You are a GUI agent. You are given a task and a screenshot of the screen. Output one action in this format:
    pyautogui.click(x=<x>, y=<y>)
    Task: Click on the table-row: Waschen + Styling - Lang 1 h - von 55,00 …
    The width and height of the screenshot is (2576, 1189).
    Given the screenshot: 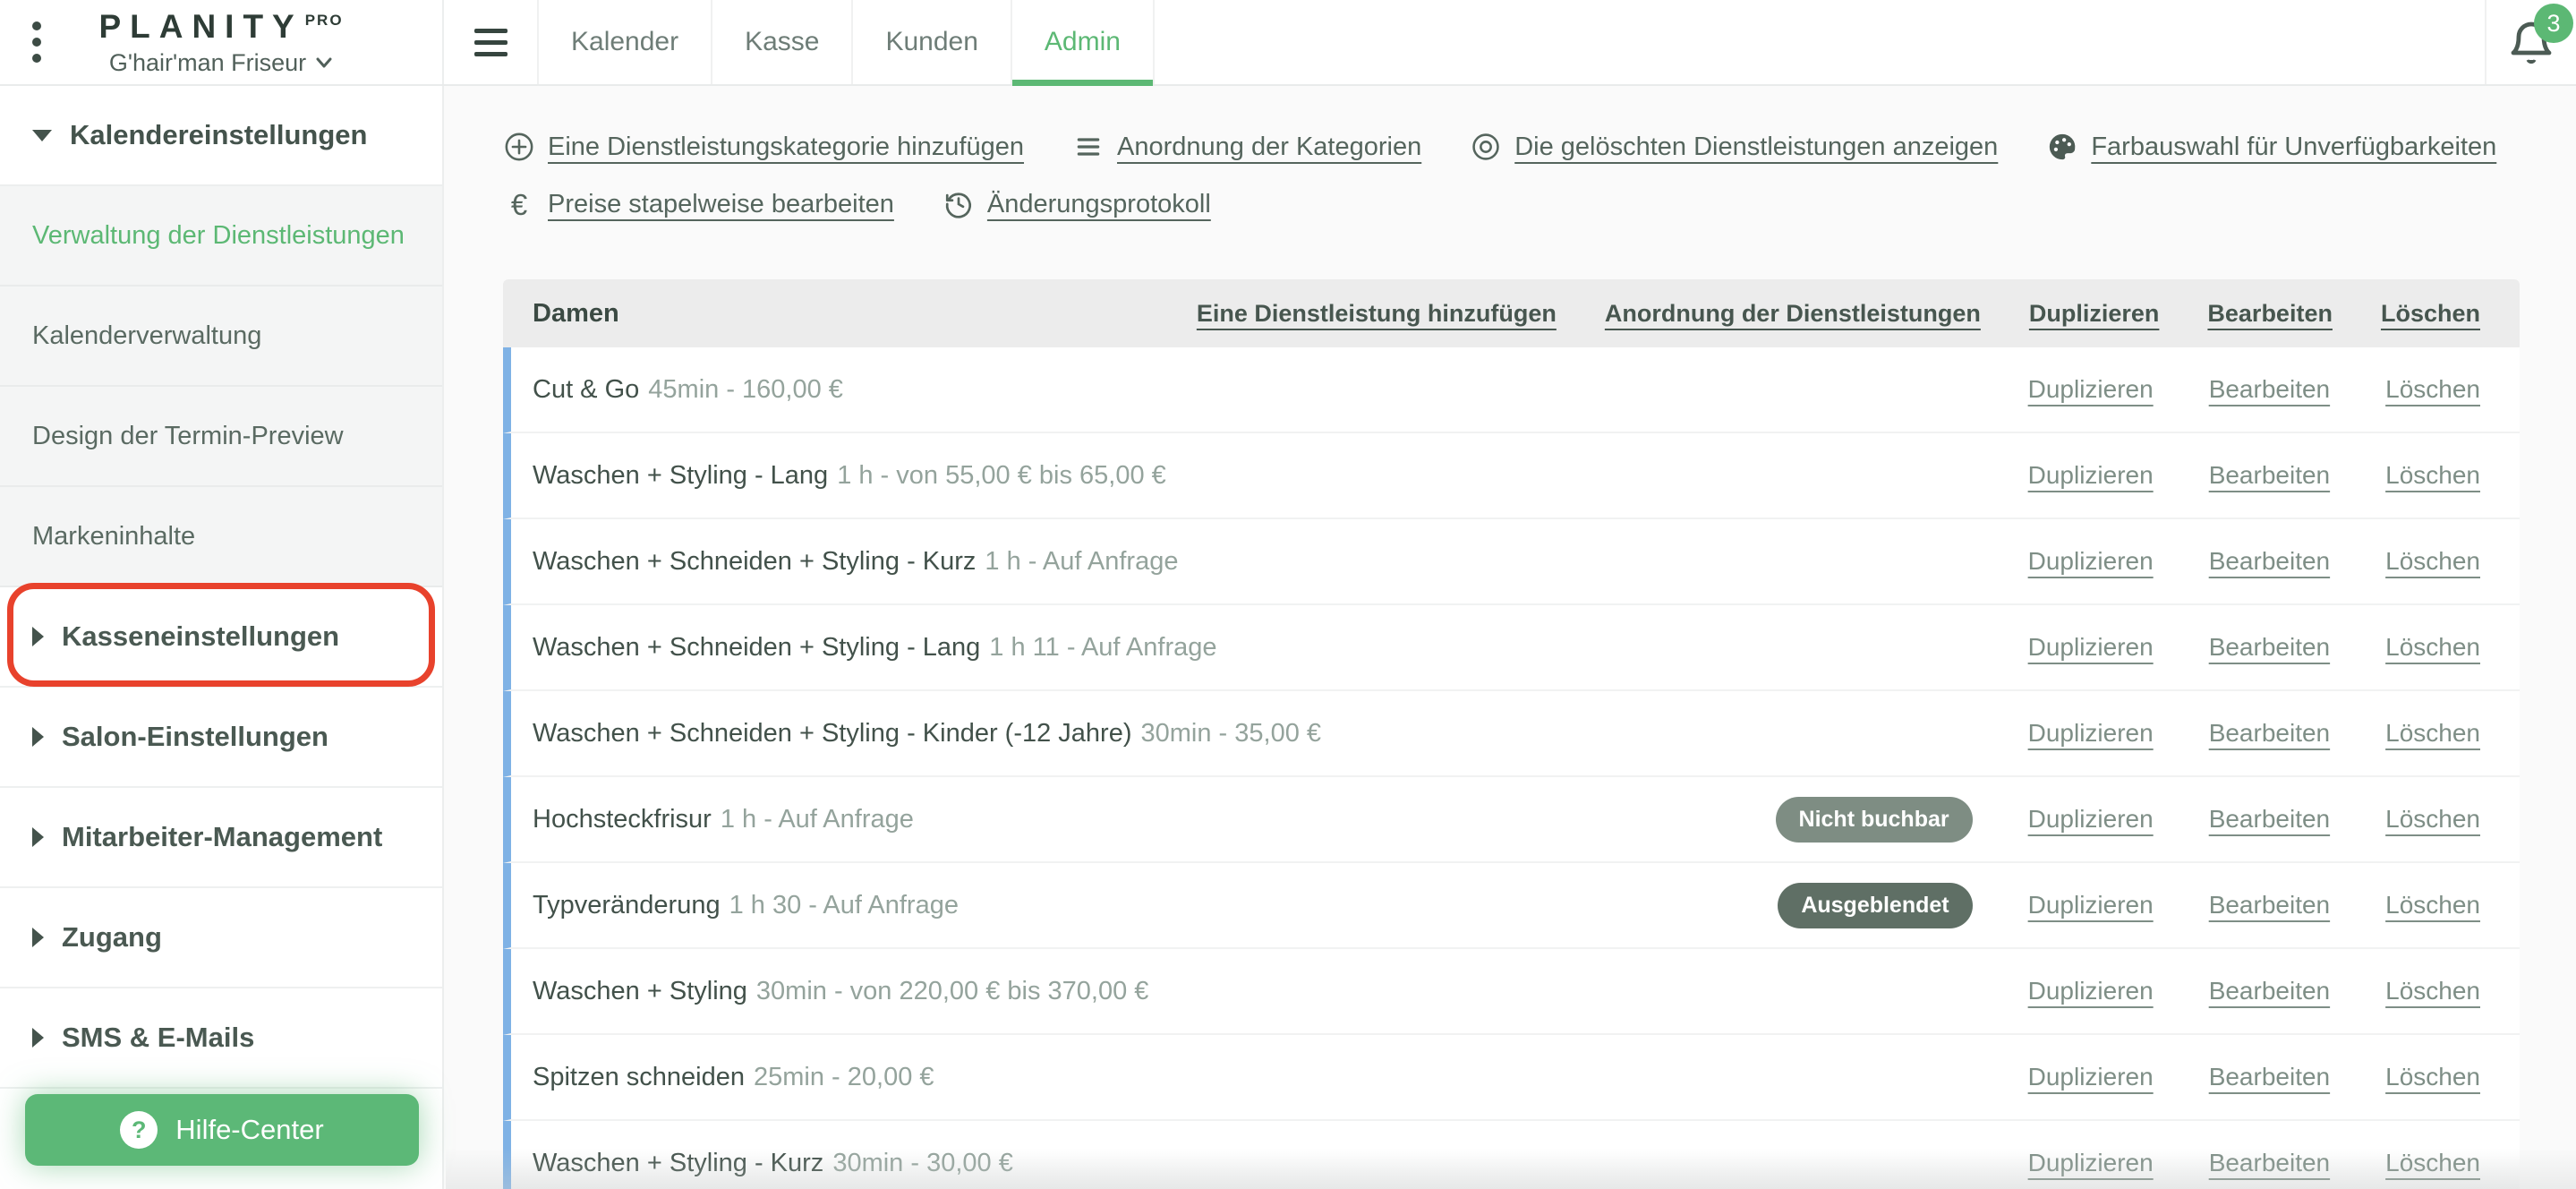 What is the action you would take?
    pyautogui.click(x=1511, y=476)
    